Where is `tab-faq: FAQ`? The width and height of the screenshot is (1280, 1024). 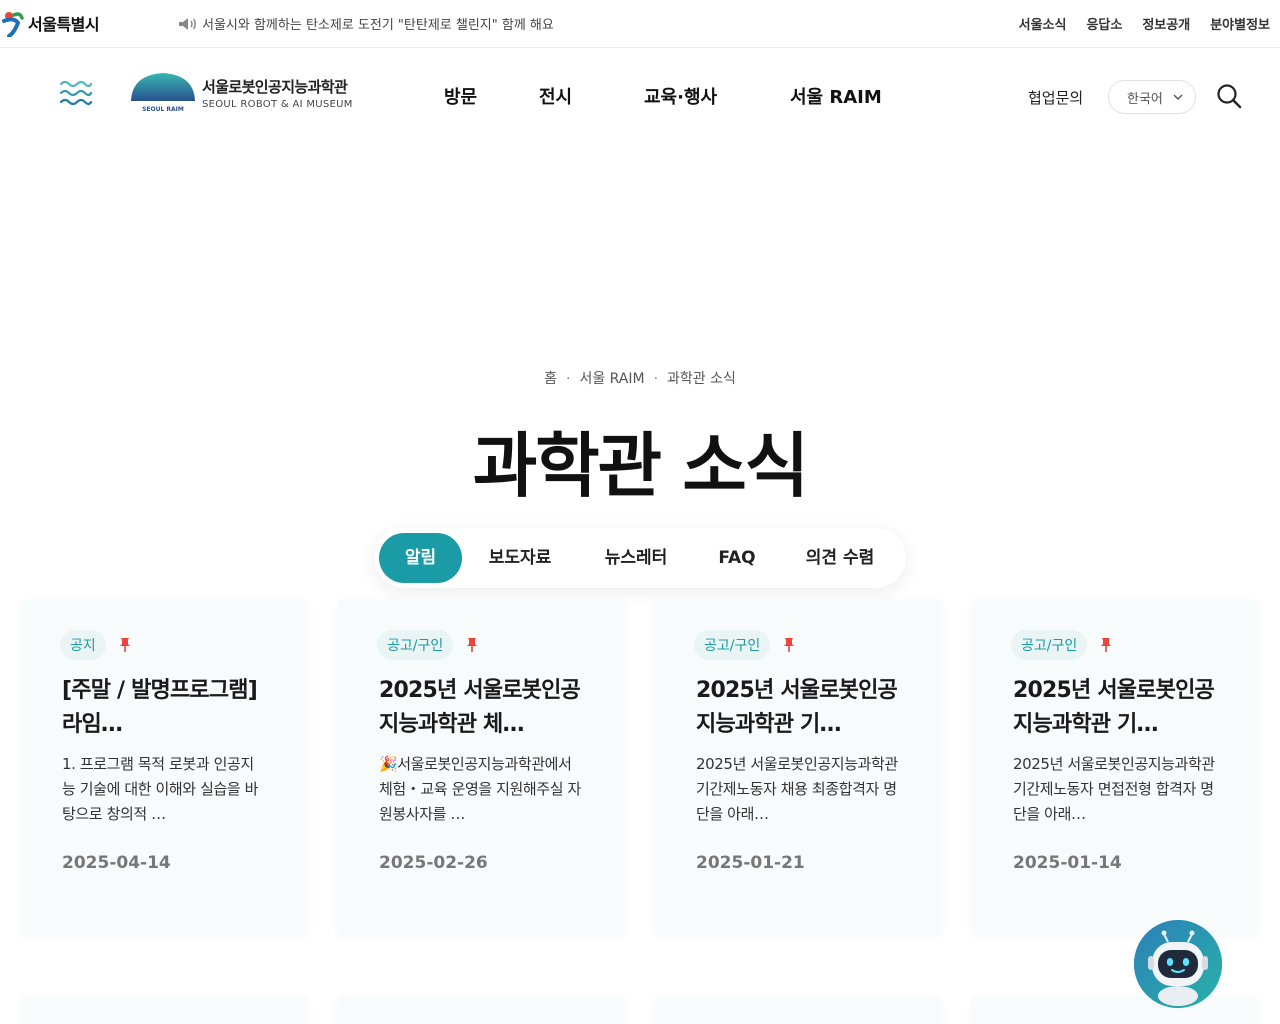
tab-faq: FAQ is located at coordinates (737, 558).